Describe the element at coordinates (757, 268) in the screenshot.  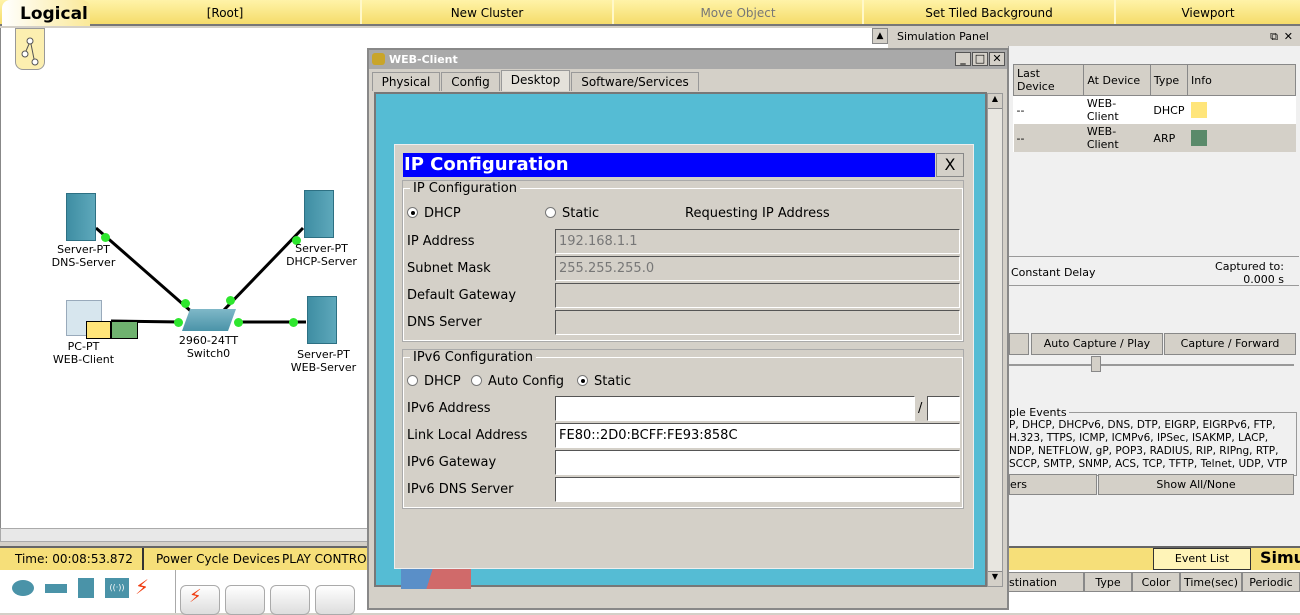
I see `subnet-mask-input: 255.255.255.0` at that location.